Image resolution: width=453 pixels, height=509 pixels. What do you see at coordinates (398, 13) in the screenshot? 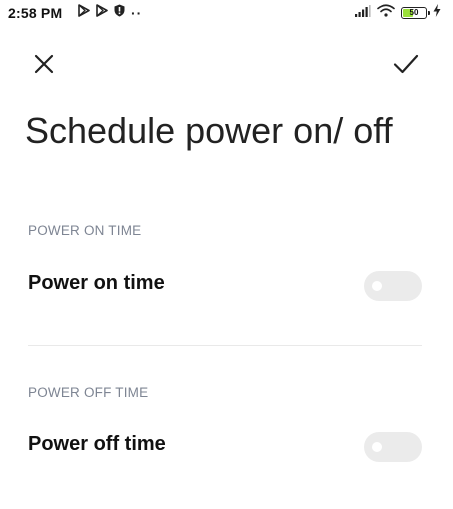
I see `system-icons: 50` at bounding box center [398, 13].